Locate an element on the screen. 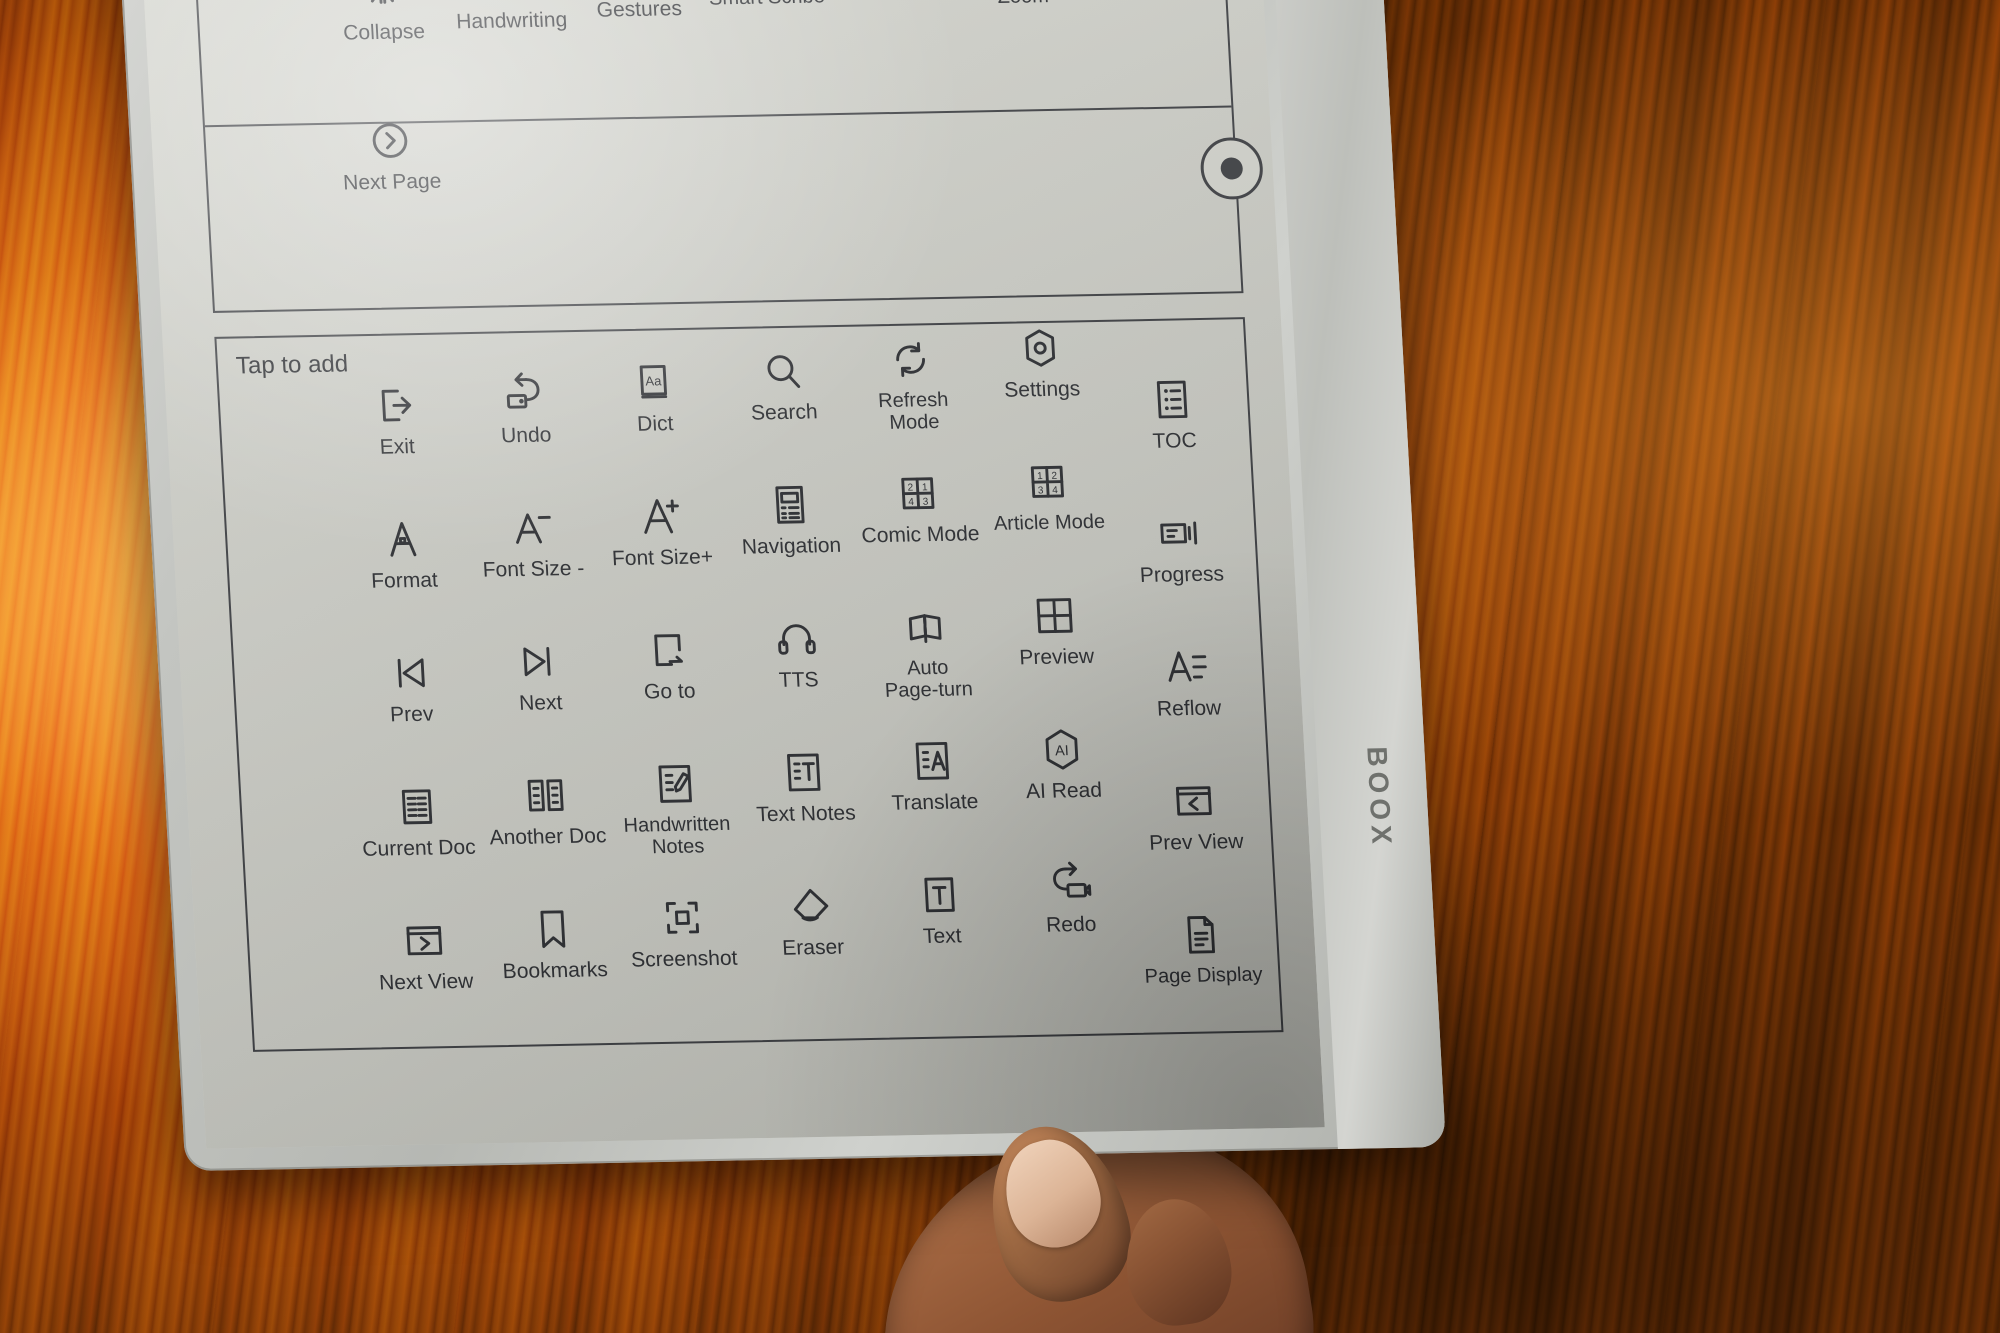 The width and height of the screenshot is (2000, 1333). gear-hex-icon is located at coordinates (1040, 348).